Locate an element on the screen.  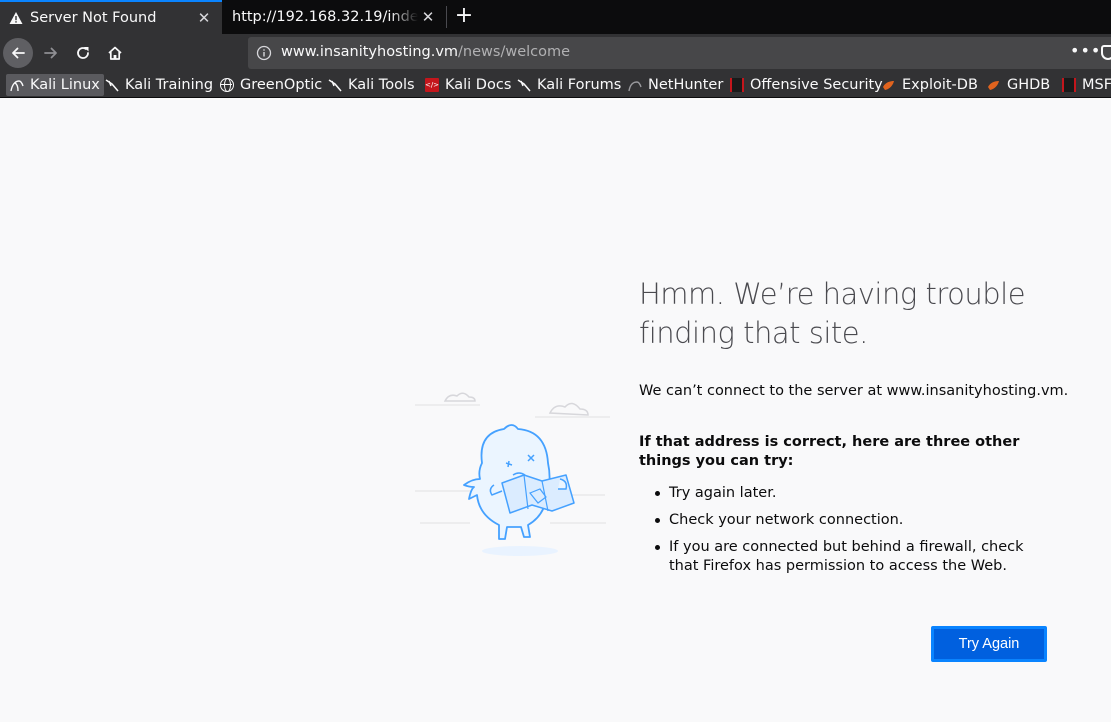
page-actions-icon: ••• is located at coordinates (1085, 50).